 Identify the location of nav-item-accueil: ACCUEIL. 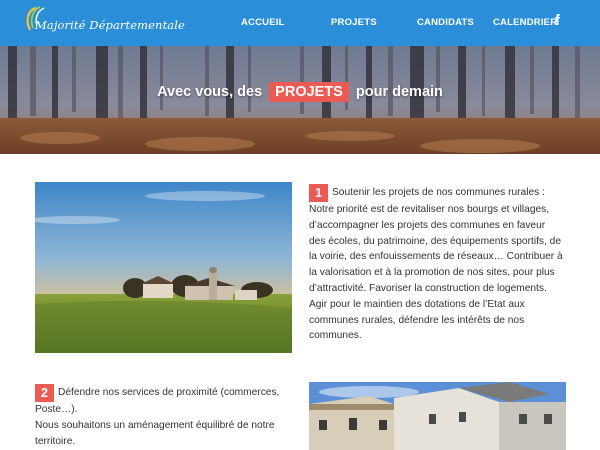
(263, 22).